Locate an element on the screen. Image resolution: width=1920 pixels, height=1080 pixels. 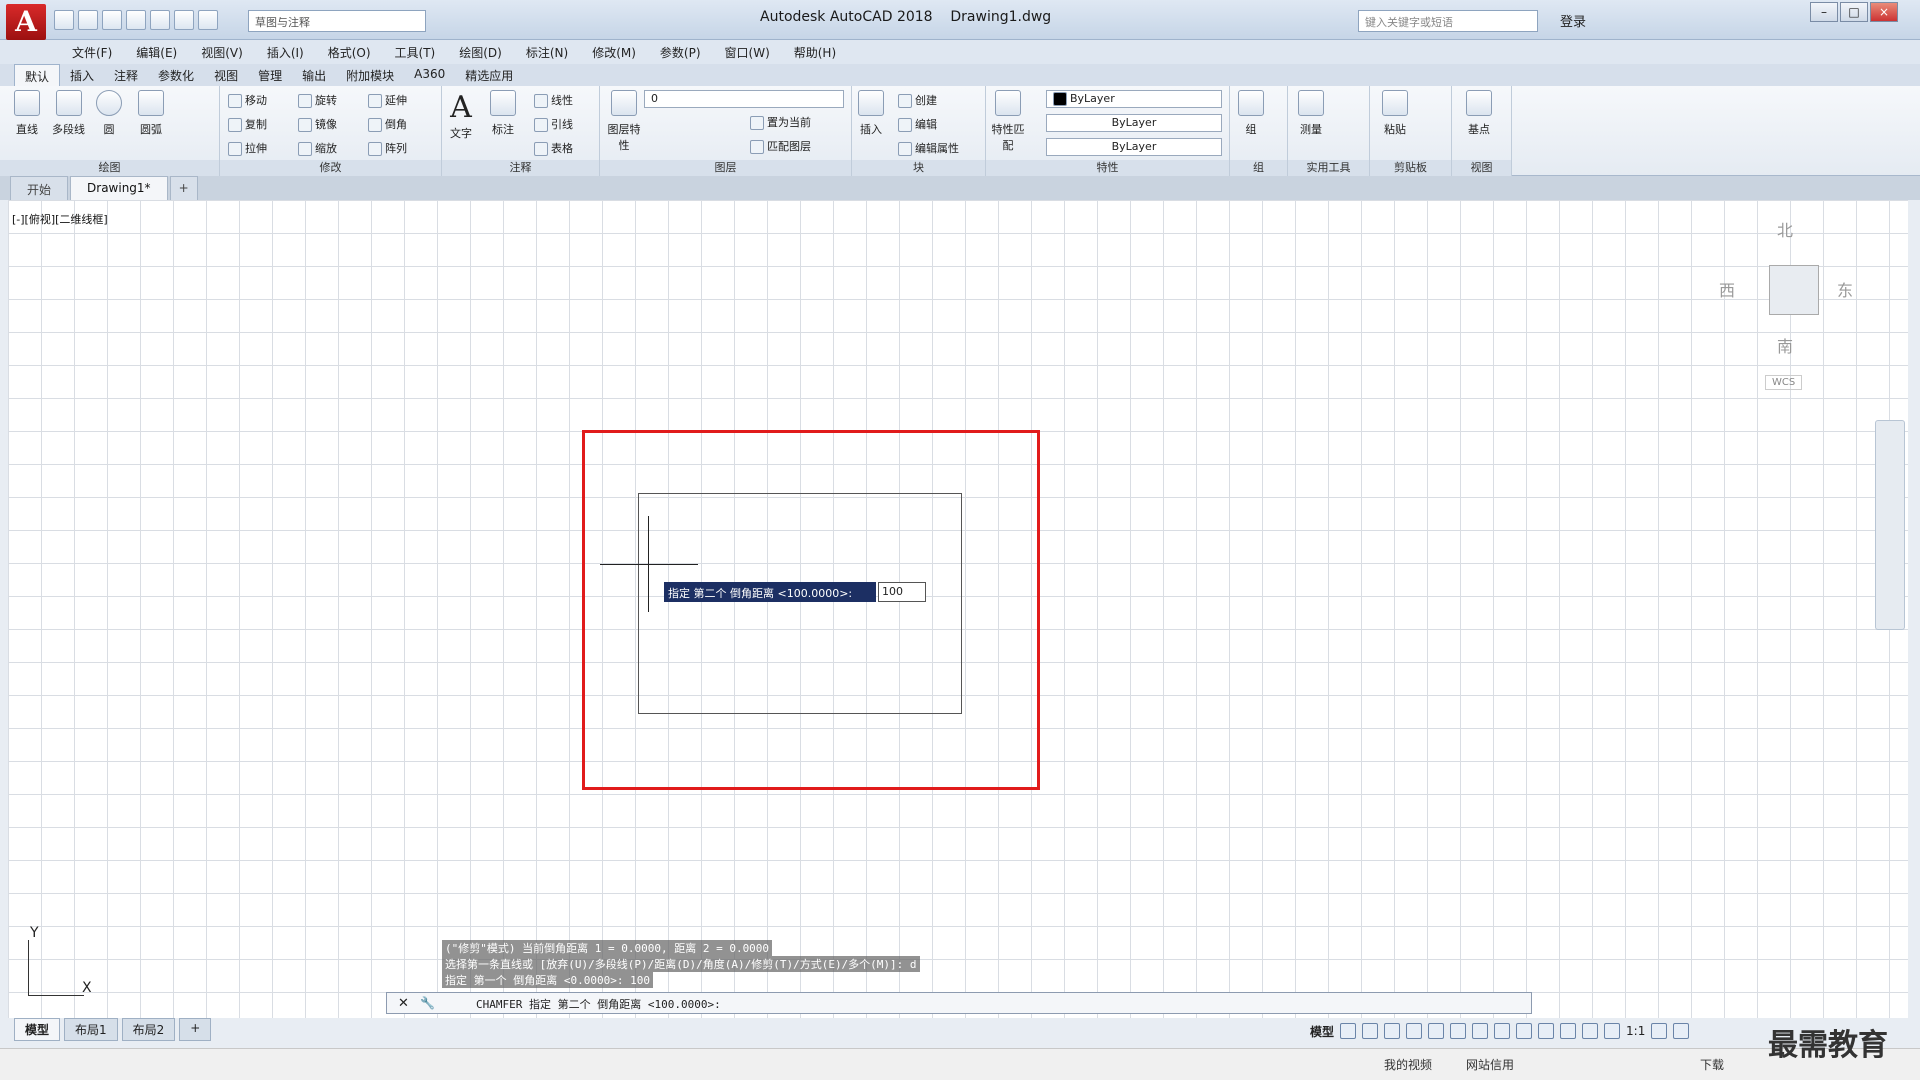
customize-wrench-icon: 🔧 is located at coordinates (427, 1003).